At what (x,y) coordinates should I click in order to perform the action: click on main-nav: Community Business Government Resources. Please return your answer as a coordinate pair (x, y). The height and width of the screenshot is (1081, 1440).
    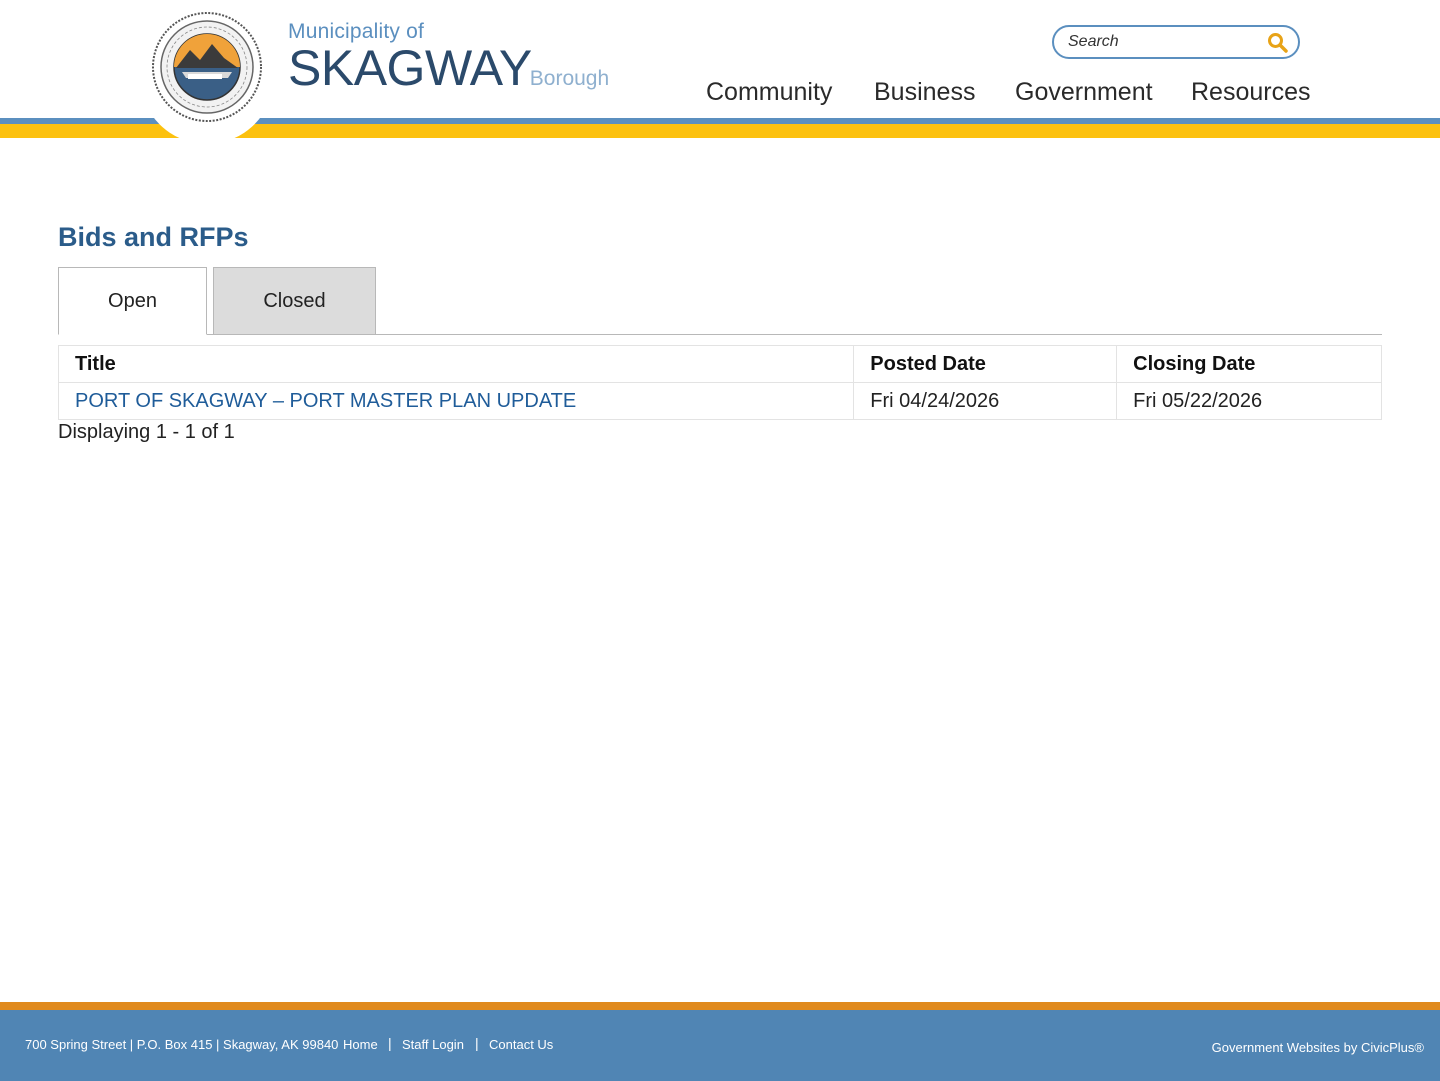
    Looking at the image, I should click on (720, 95).